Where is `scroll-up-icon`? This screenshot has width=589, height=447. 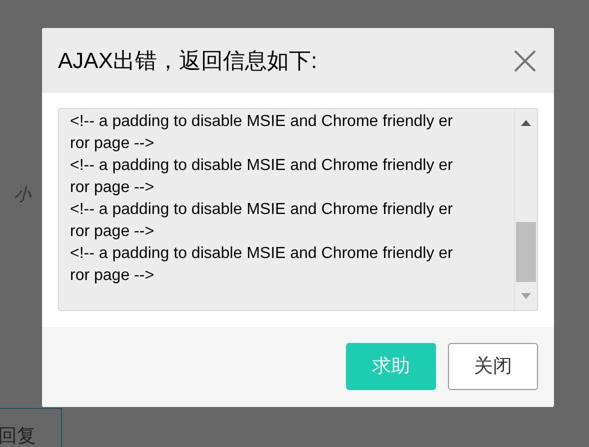 scroll-up-icon is located at coordinates (526, 123).